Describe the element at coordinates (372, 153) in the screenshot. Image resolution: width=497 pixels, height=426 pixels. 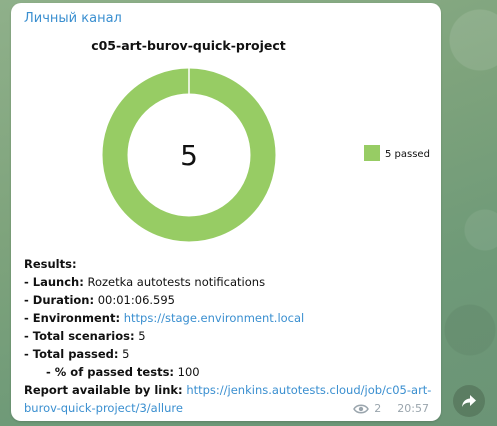
I see `legend-swatch` at that location.